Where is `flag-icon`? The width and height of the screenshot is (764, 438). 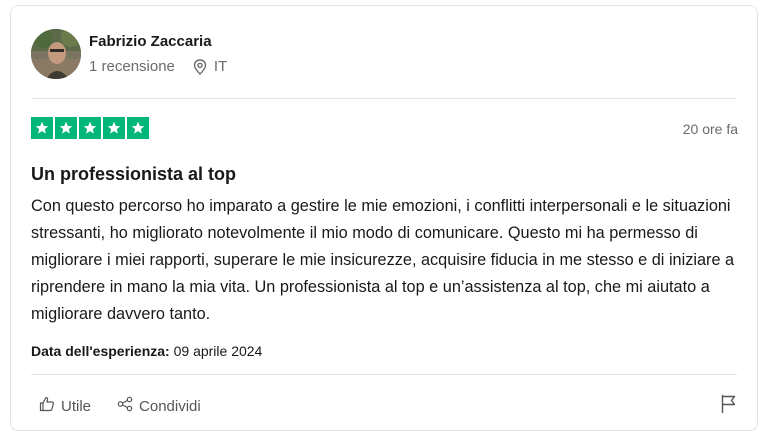
flag-icon is located at coordinates (729, 404).